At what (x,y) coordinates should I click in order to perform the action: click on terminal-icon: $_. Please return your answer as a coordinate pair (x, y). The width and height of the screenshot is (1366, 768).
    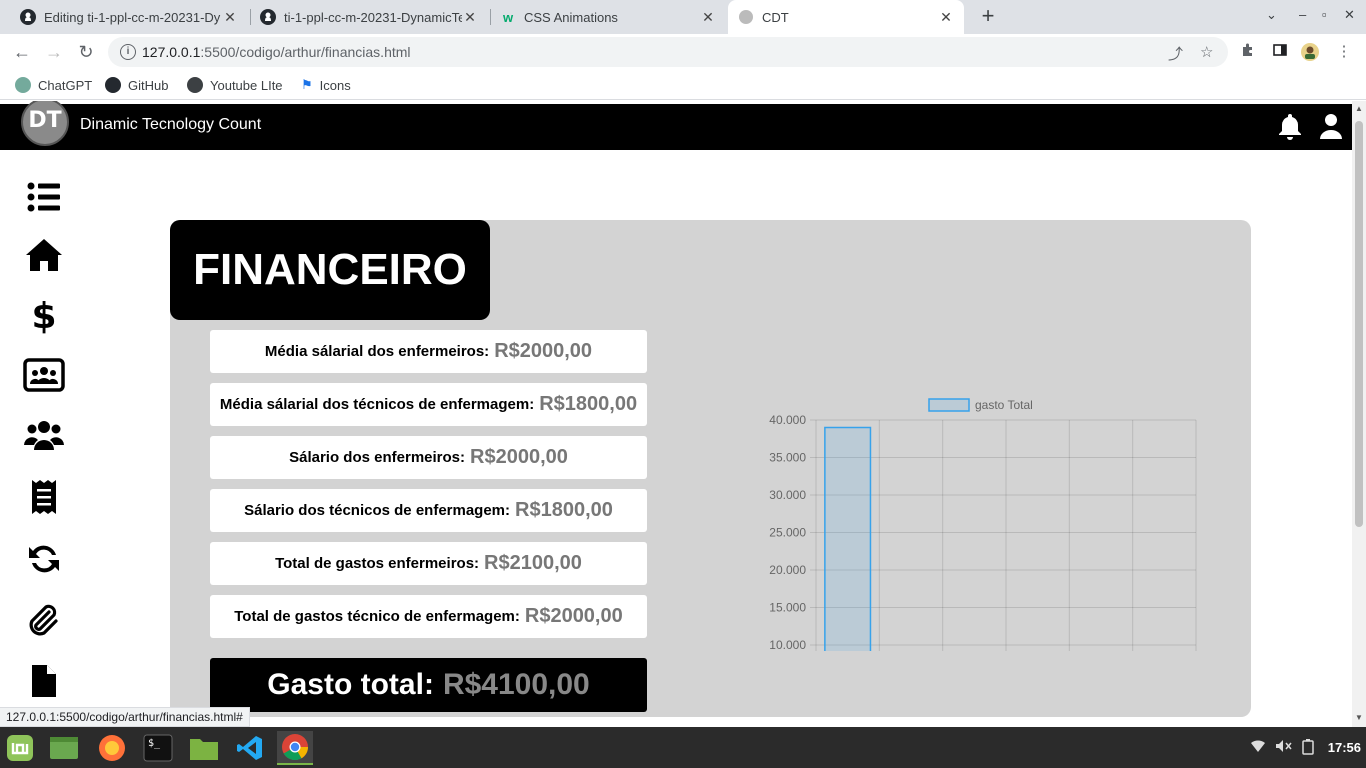
    Looking at the image, I should click on (158, 748).